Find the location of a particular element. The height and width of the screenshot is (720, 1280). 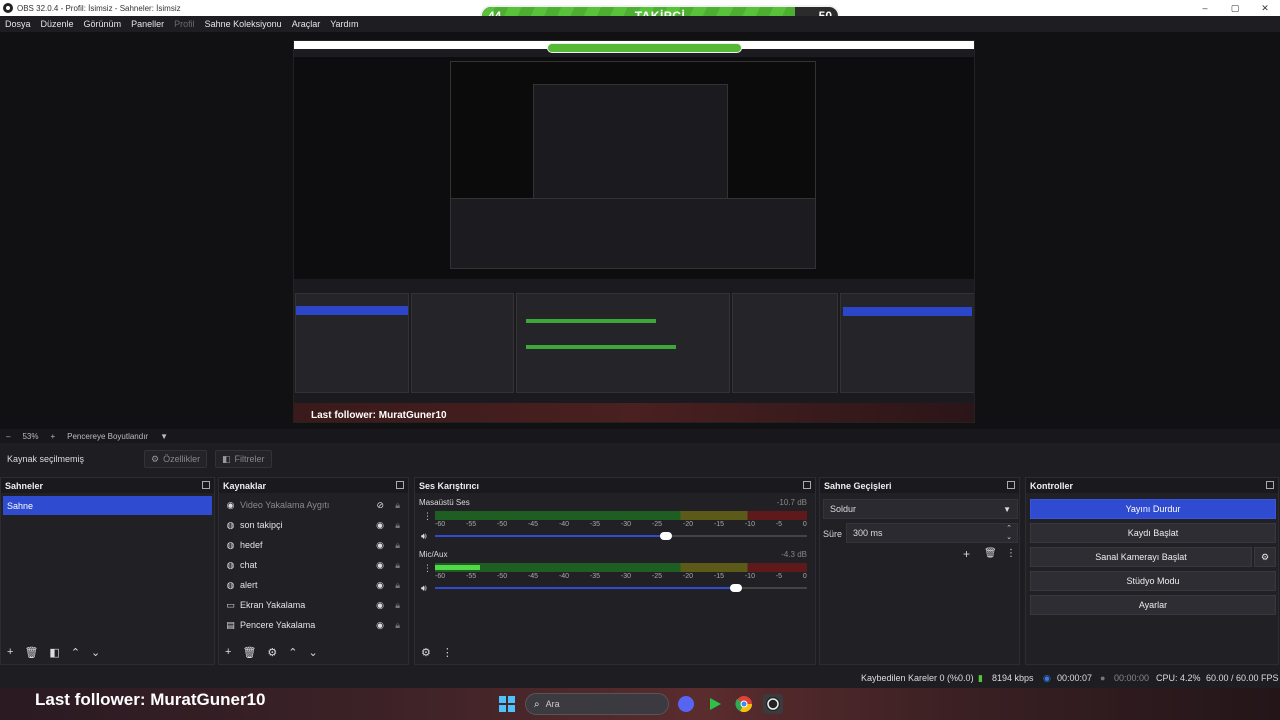

fit-to-window-label: Pencereye Boyutlandır is located at coordinates (107, 436).